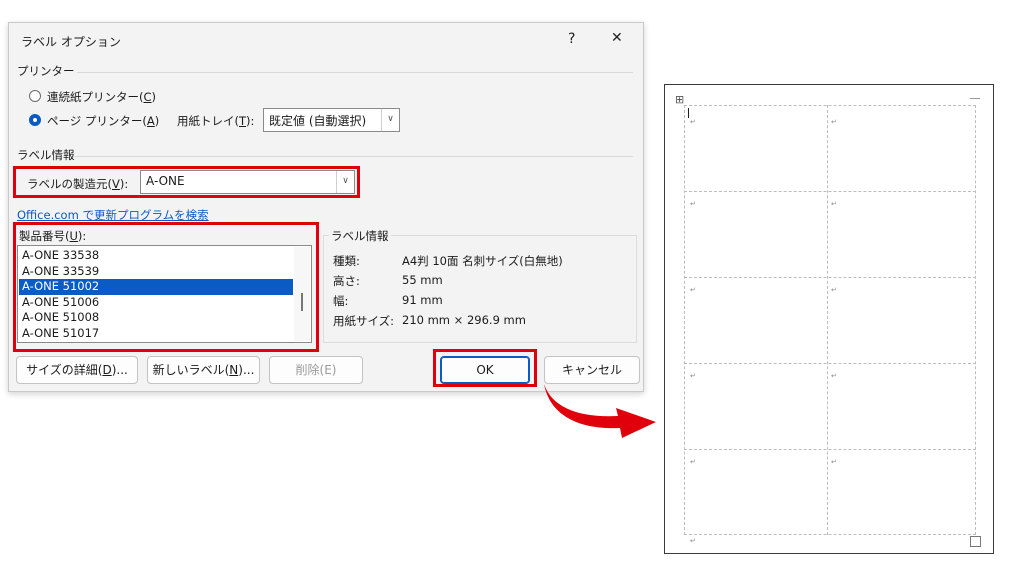 The image size is (1024, 570). What do you see at coordinates (243, 121) in the screenshot?
I see `access-key: T` at bounding box center [243, 121].